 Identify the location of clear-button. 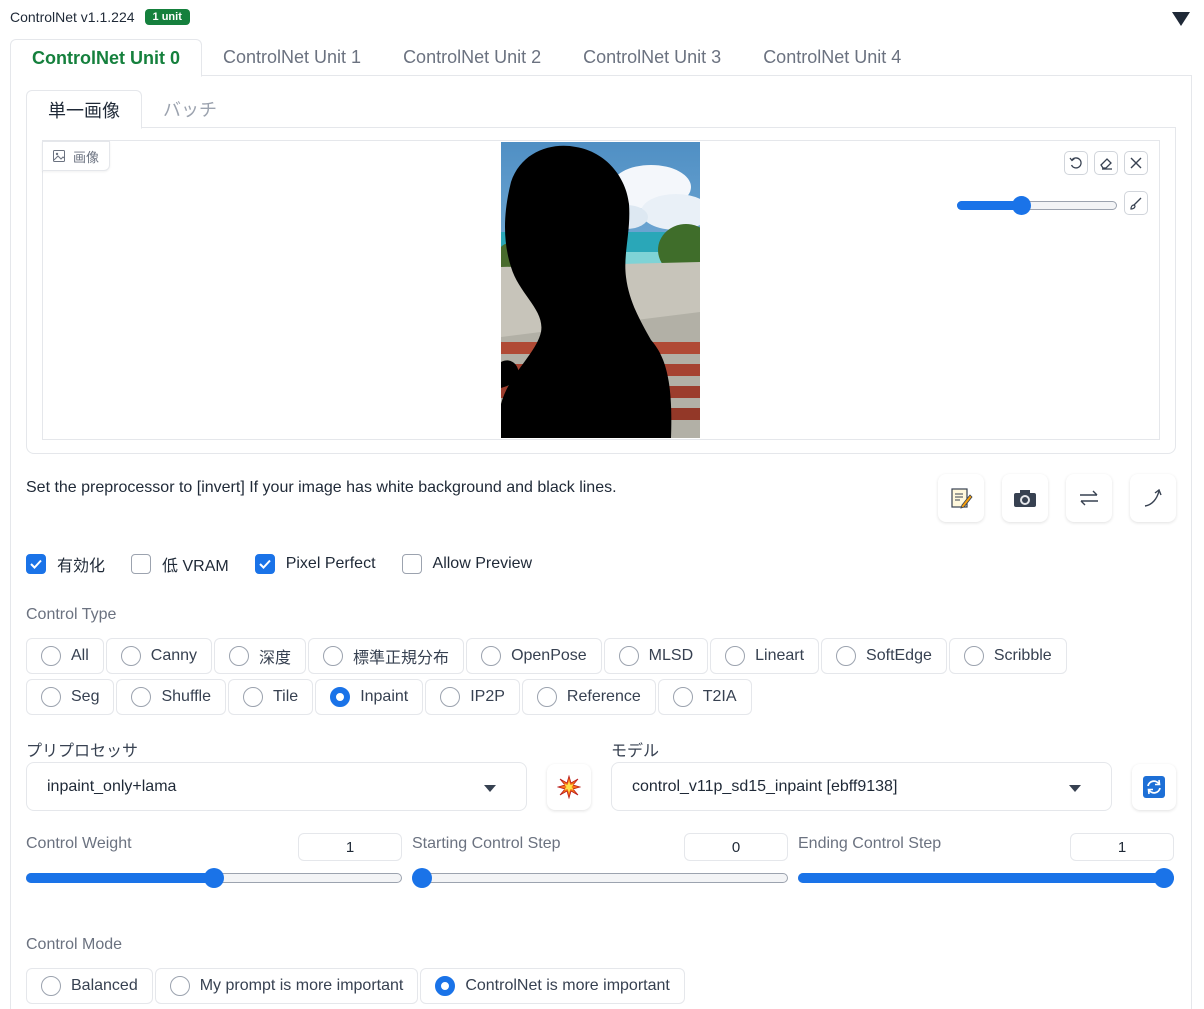
(1136, 163).